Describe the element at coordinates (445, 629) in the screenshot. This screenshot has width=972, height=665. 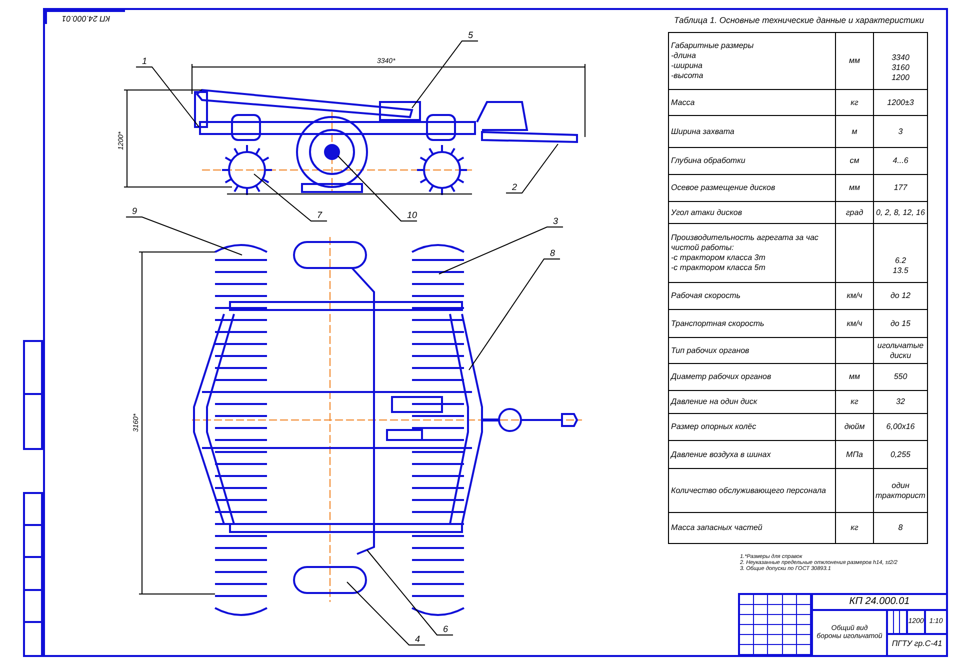
I see `callout-number: 6` at that location.